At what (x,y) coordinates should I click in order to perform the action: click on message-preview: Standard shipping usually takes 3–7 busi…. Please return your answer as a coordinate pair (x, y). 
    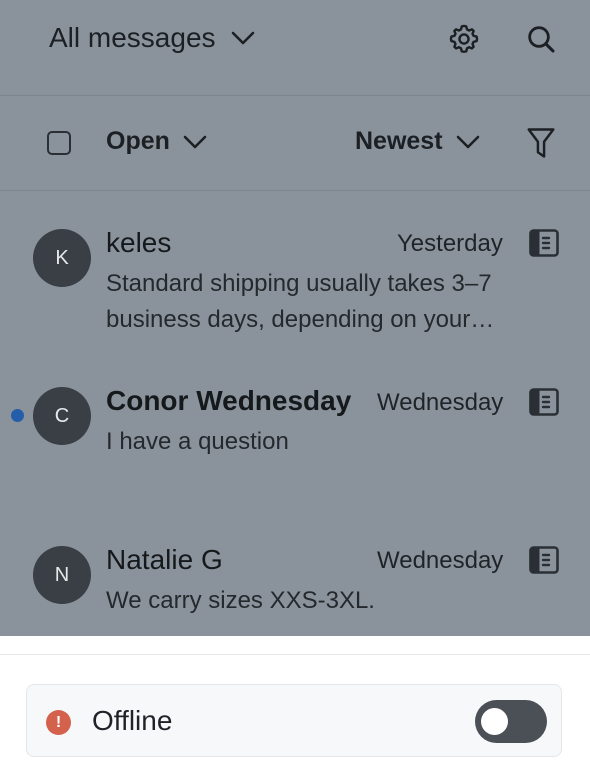
    Looking at the image, I should click on (300, 301).